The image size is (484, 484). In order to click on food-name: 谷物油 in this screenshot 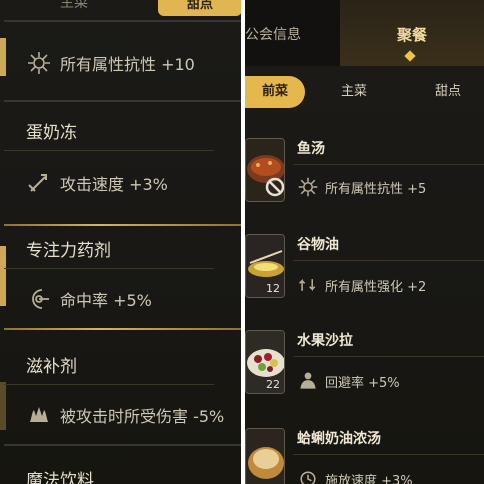, I will do `click(318, 245)`.